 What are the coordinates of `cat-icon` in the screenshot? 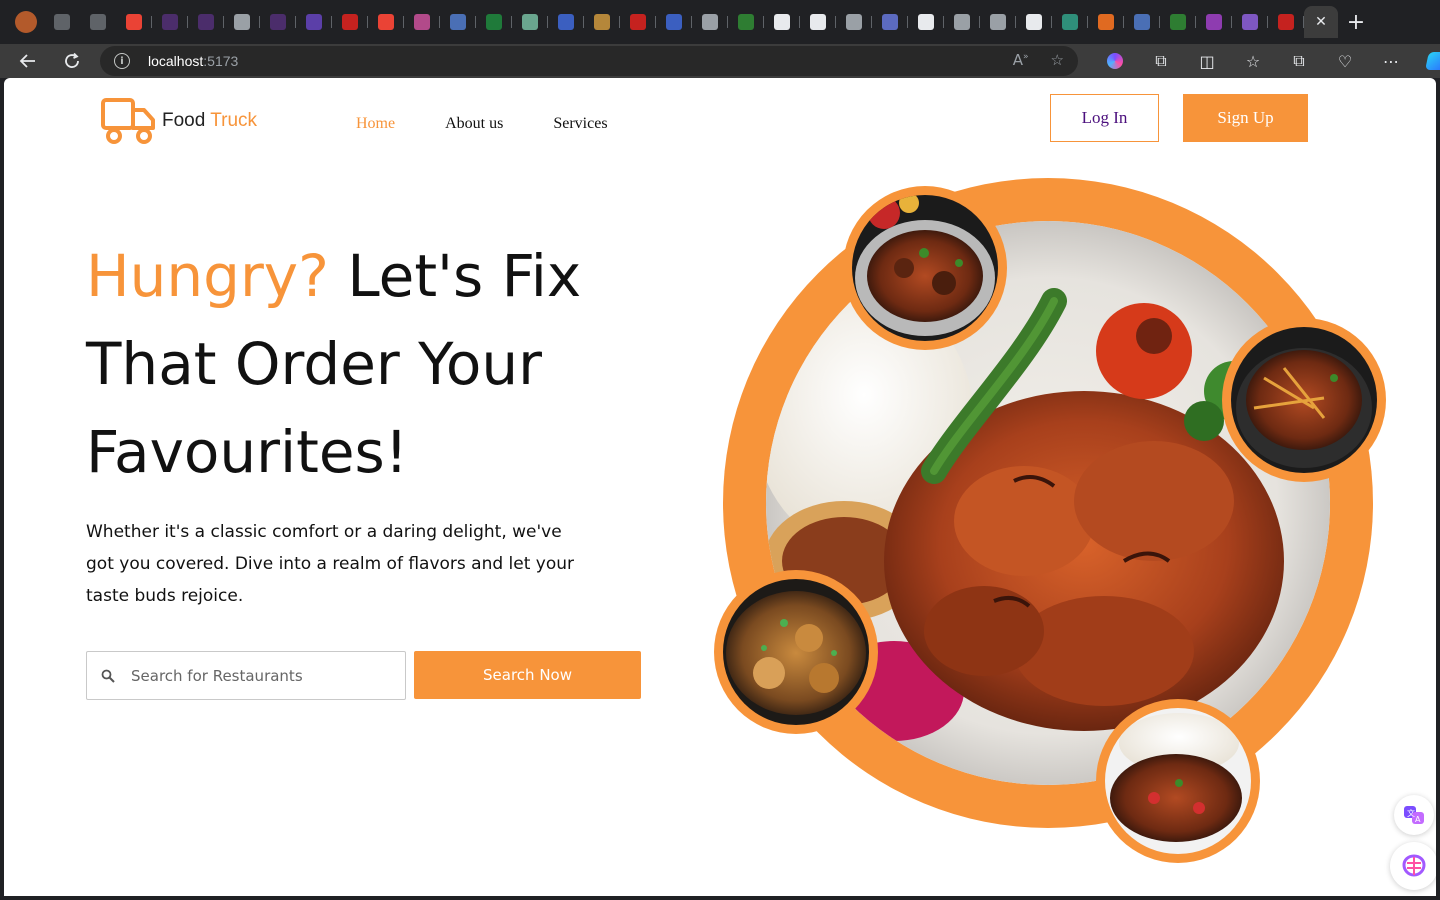 It's located at (602, 22).